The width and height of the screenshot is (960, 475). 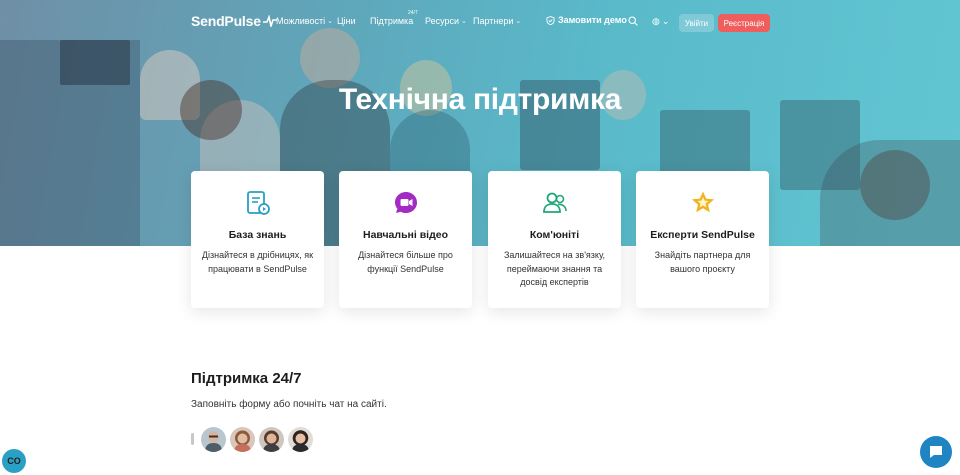 What do you see at coordinates (554, 235) in the screenshot?
I see `card-title: Ком'юніті` at bounding box center [554, 235].